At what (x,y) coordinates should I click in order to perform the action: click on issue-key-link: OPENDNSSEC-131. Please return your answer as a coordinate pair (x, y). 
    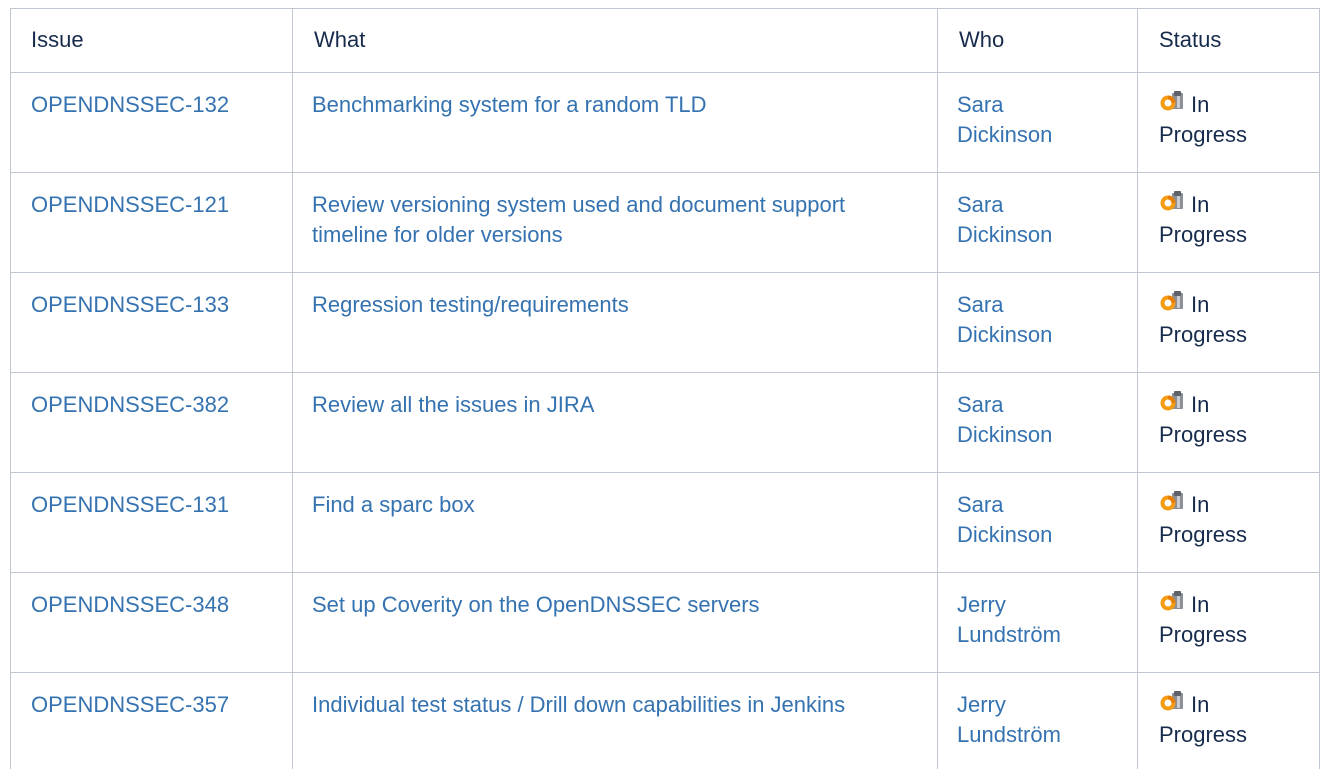
    Looking at the image, I should click on (130, 504).